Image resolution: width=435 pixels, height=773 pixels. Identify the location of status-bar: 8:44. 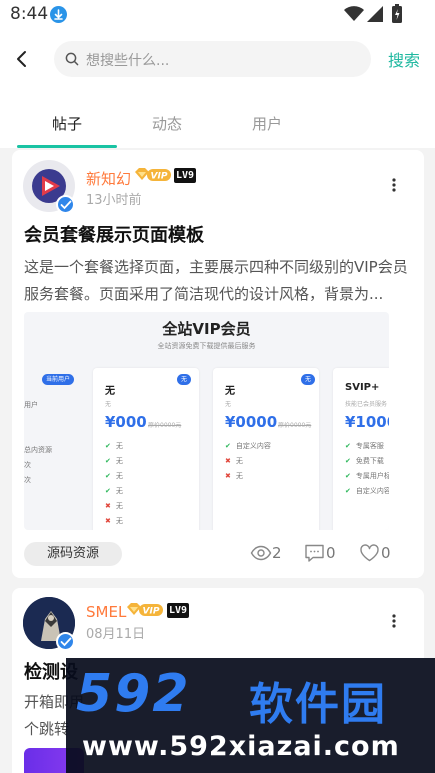
(217, 15).